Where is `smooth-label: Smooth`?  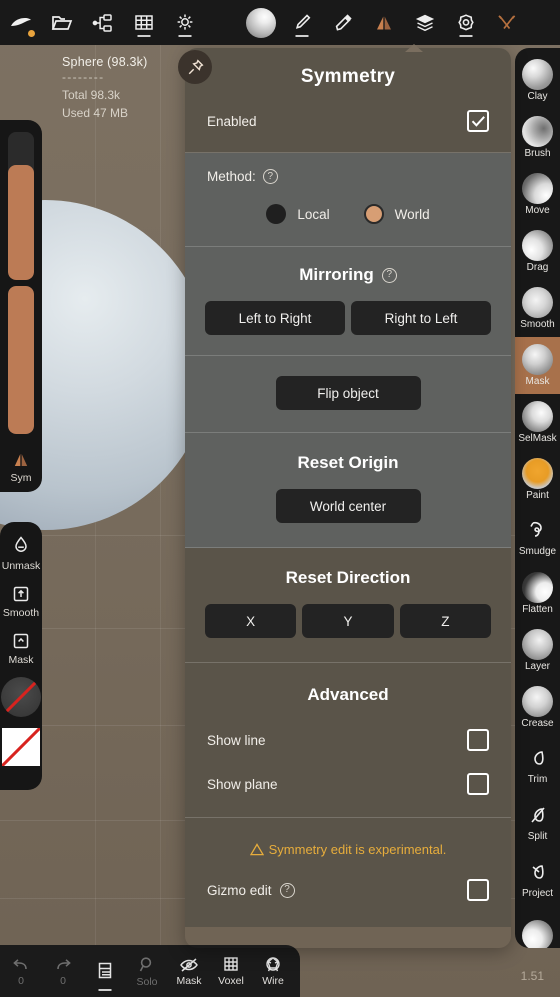 smooth-label: Smooth is located at coordinates (21, 613).